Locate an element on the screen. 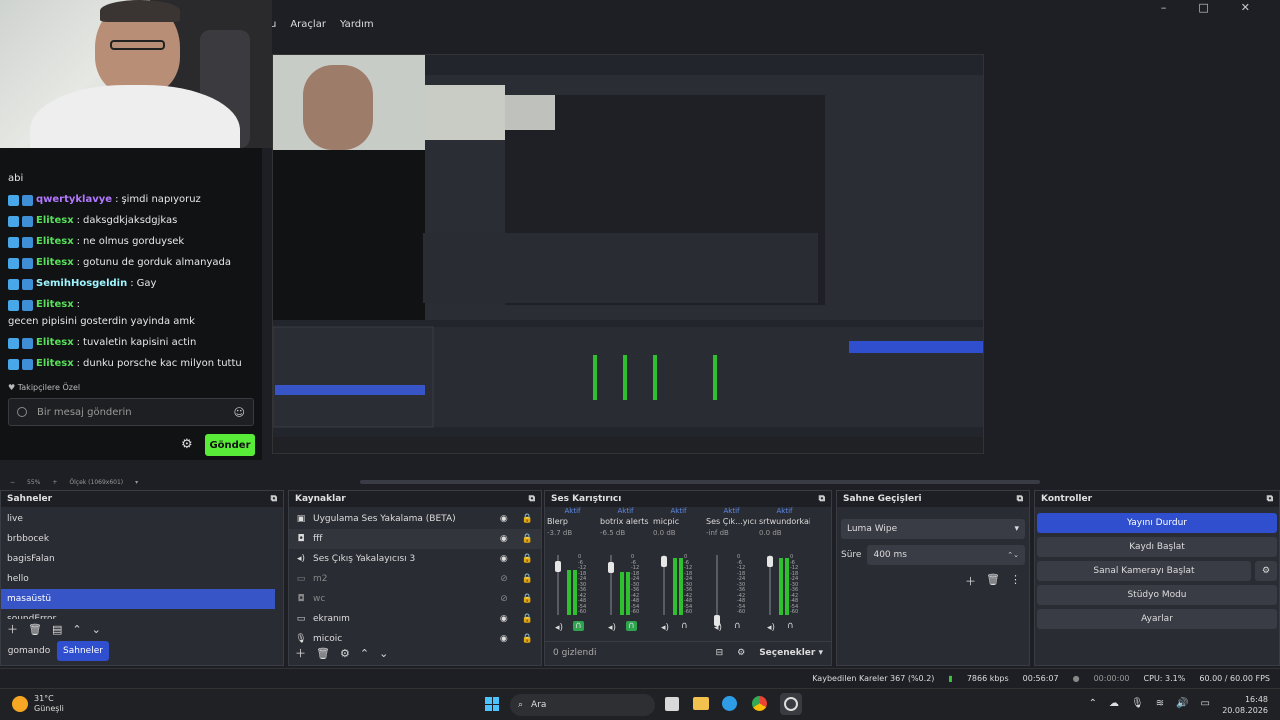 This screenshot has height=720, width=1280. menu-item-help: Yardım is located at coordinates (357, 24).